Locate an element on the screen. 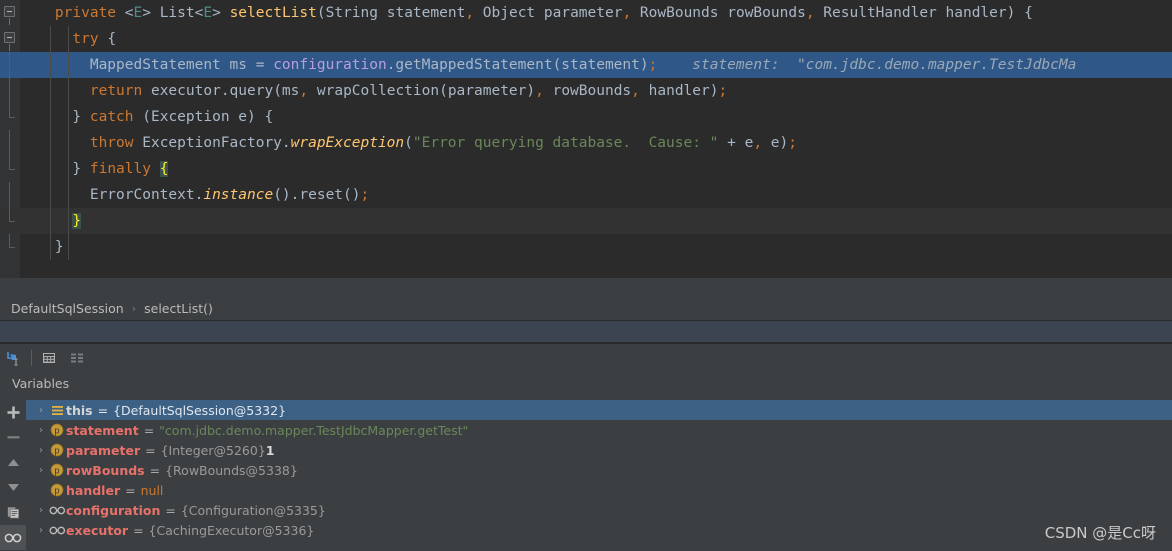 The width and height of the screenshot is (1172, 551). panel-divider is located at coordinates (586, 331).